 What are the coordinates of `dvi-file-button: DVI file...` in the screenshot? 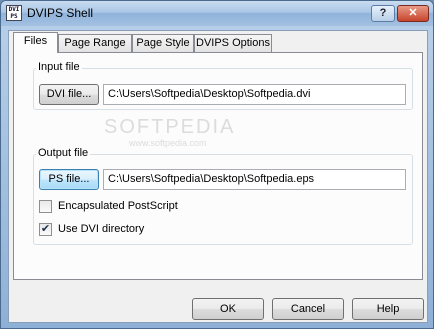 It's located at (69, 94).